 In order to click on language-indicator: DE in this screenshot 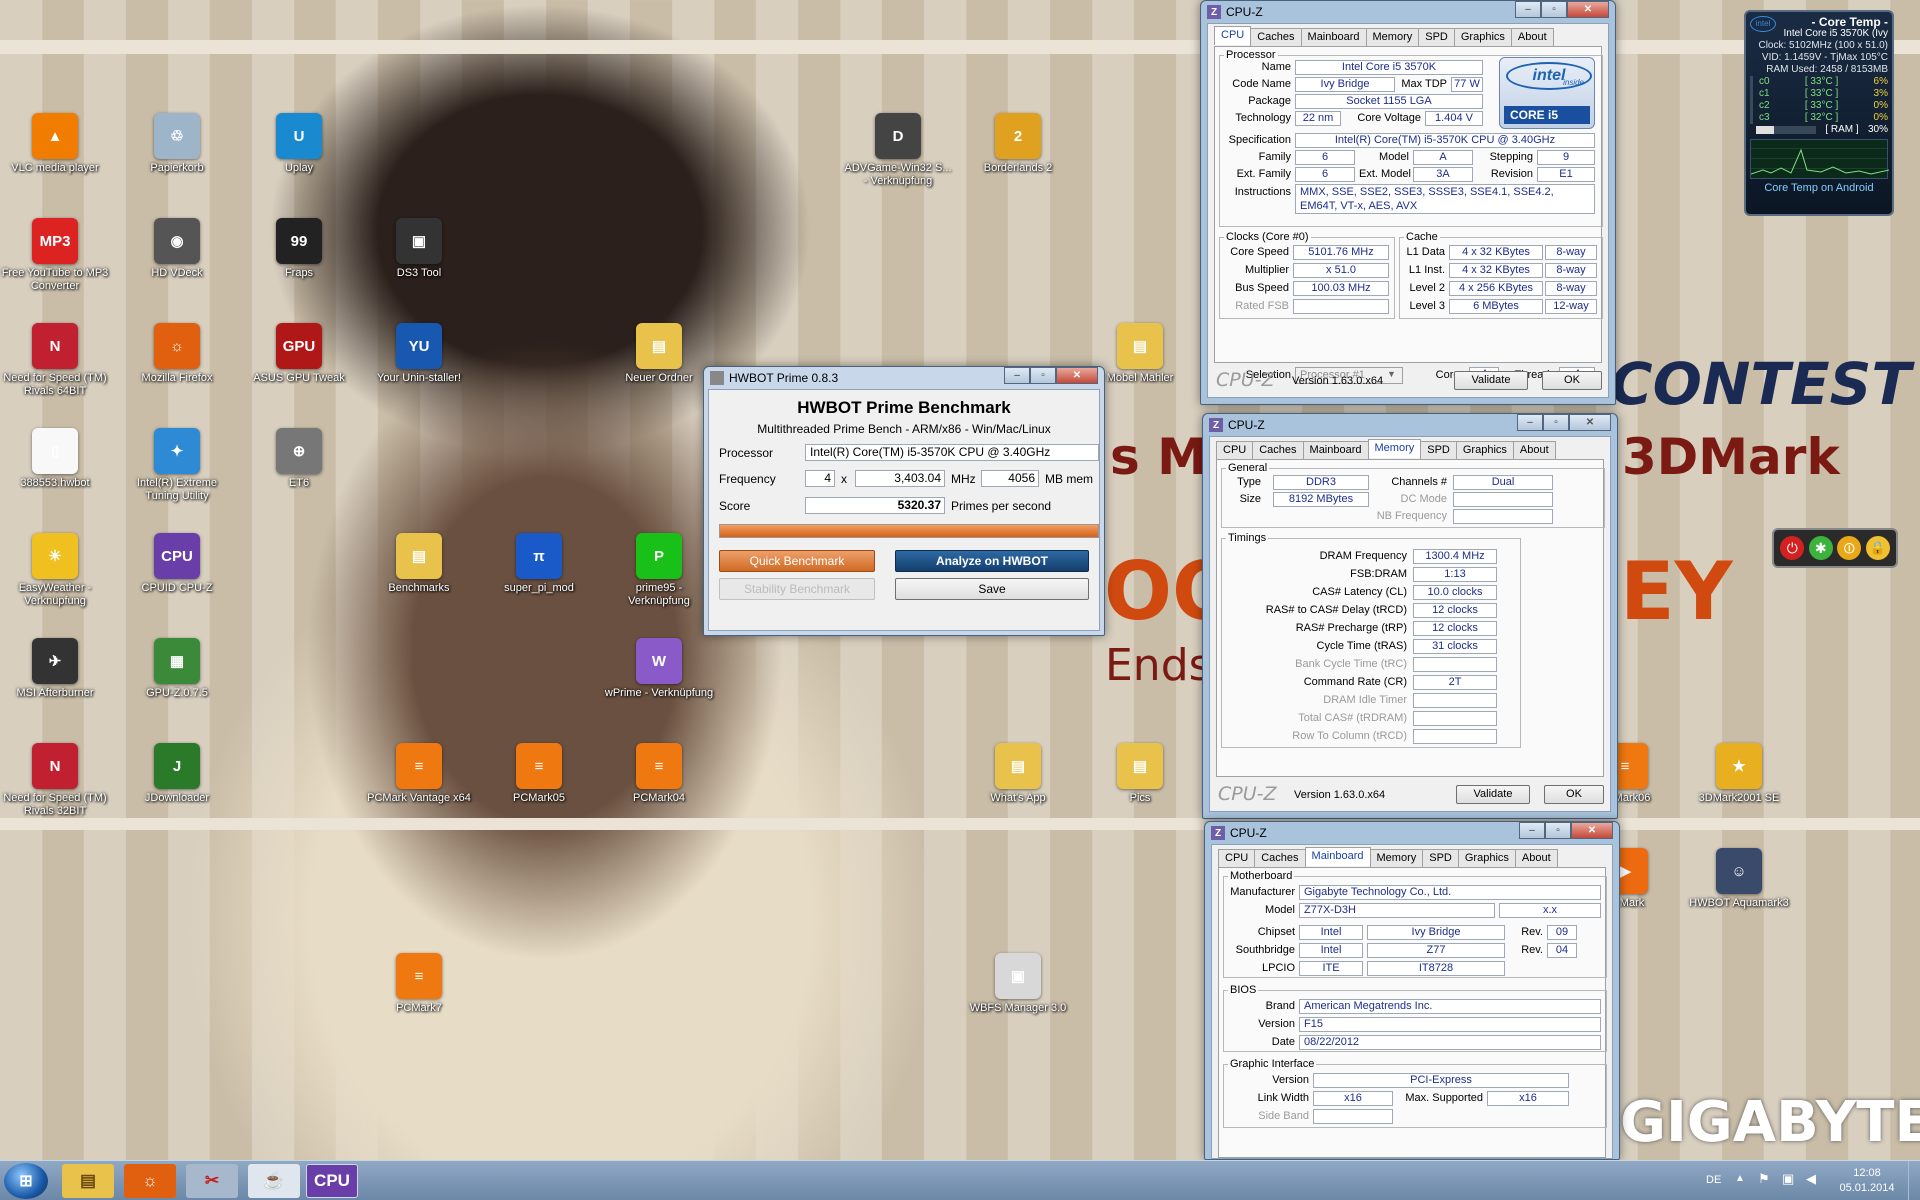, I will do `click(1713, 1180)`.